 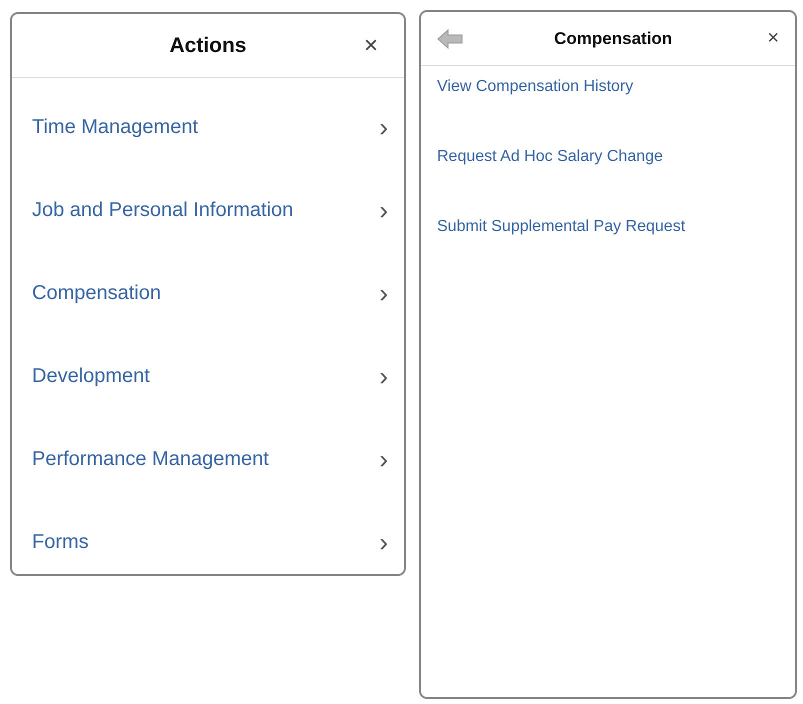 I want to click on menu-link: View Compensation History, so click(x=616, y=113).